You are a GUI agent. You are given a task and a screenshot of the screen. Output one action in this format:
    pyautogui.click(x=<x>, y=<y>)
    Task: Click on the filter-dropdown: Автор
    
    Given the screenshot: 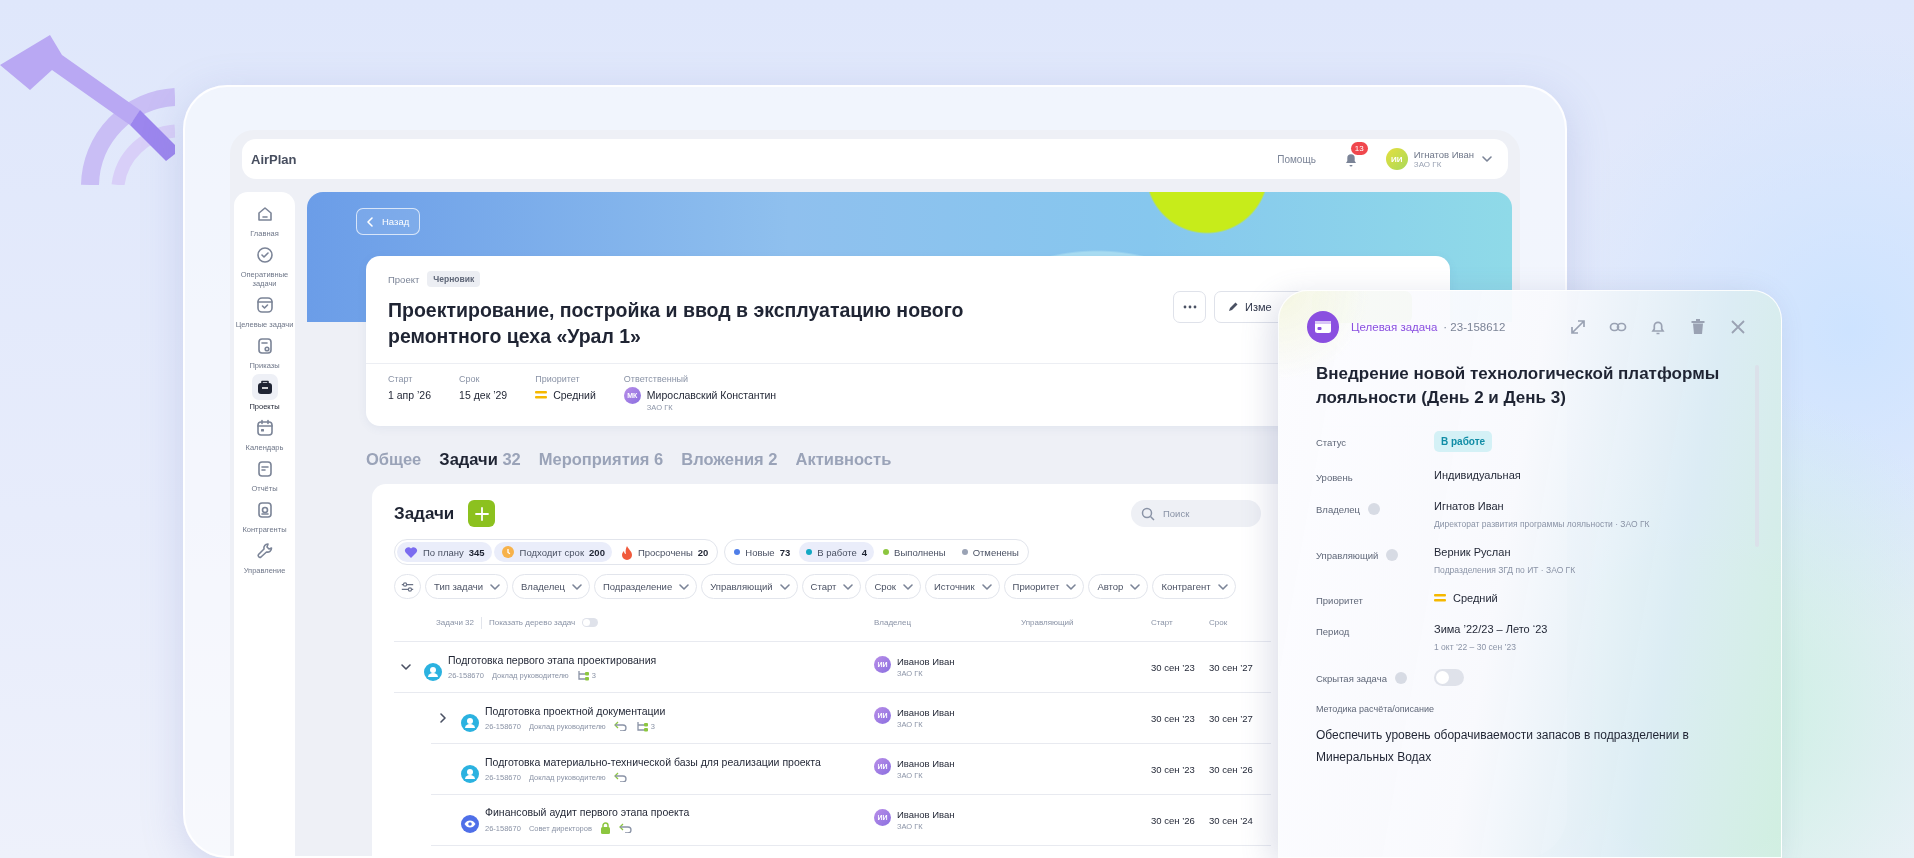 What is the action you would take?
    pyautogui.click(x=1118, y=586)
    